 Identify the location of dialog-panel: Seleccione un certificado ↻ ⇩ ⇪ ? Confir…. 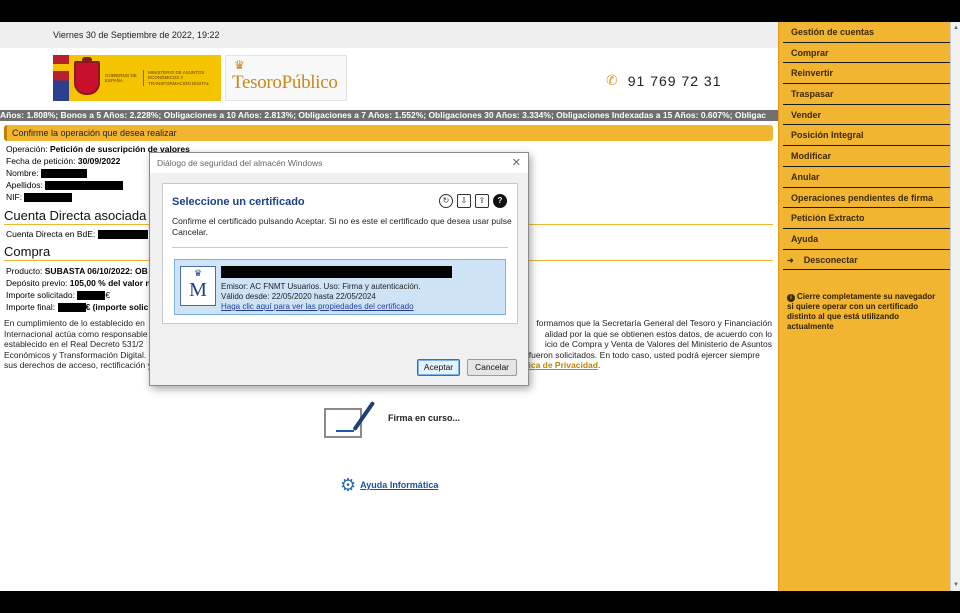
(340, 253).